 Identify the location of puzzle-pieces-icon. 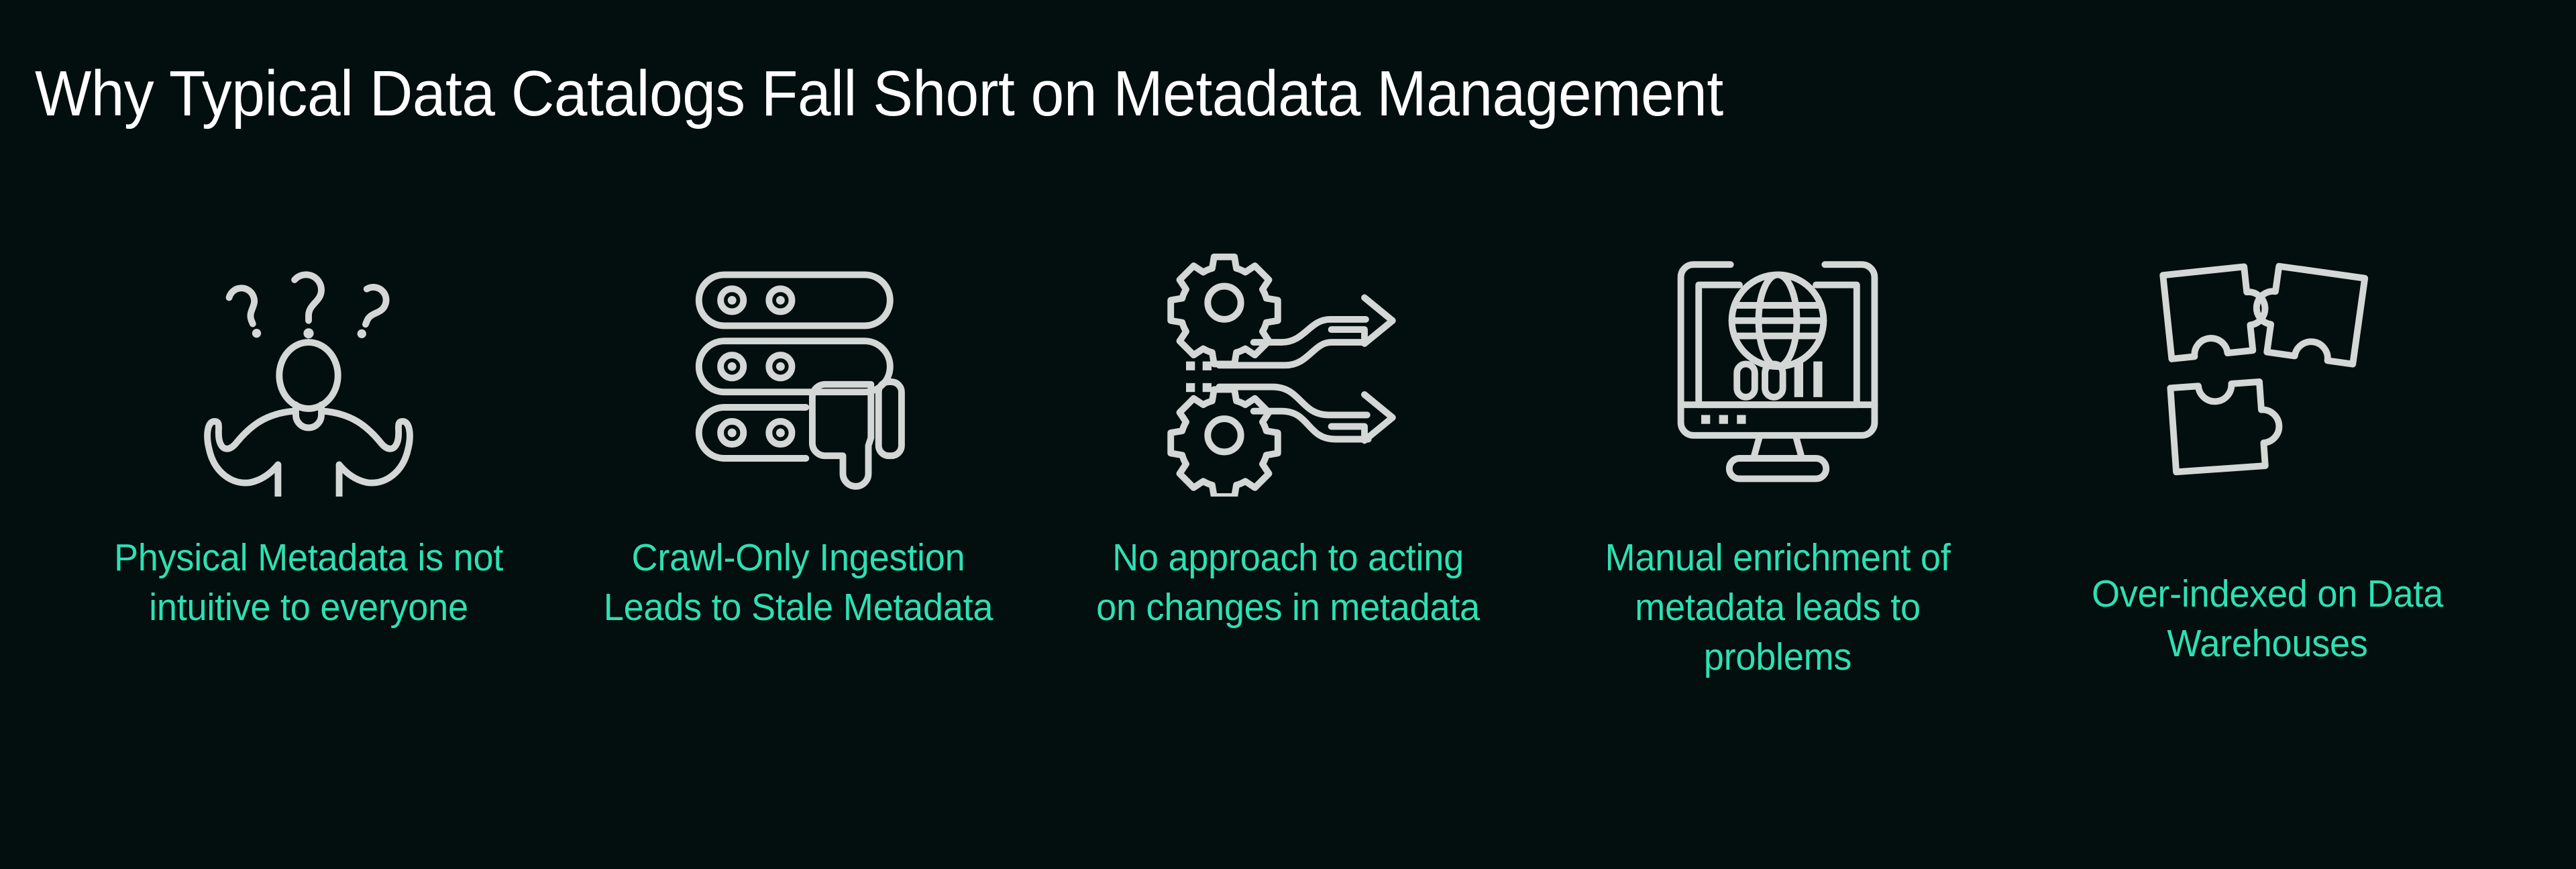
(2267, 369).